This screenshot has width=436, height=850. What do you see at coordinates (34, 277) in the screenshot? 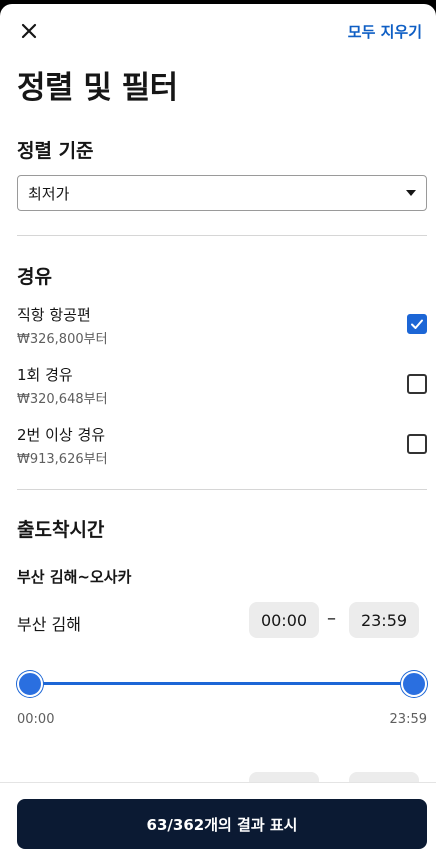
I see `stops-section-title: 경유` at bounding box center [34, 277].